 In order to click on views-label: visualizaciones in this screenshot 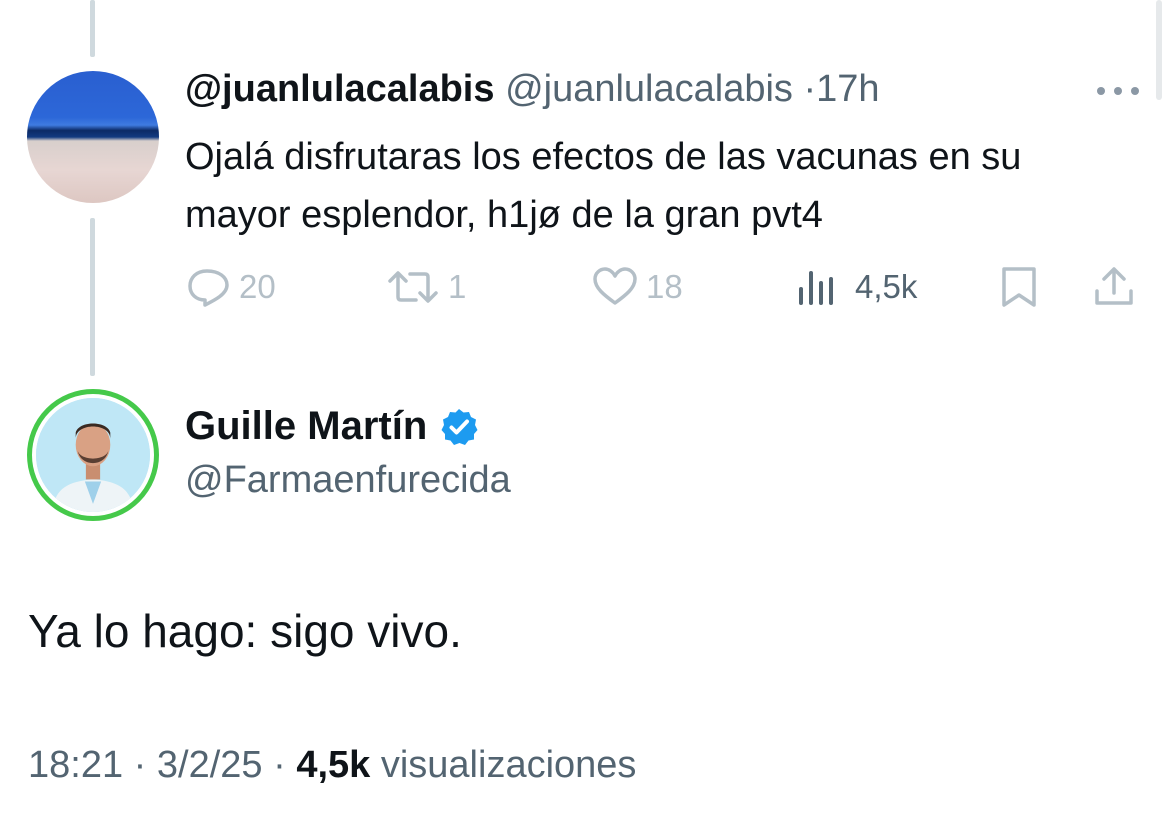, I will do `click(508, 765)`.